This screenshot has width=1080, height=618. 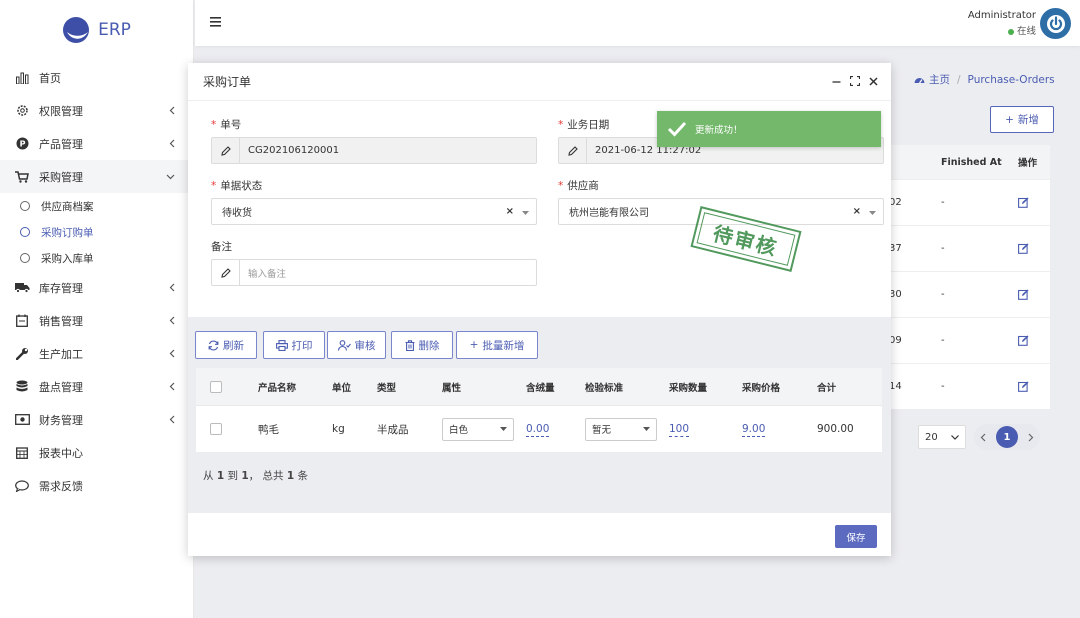 What do you see at coordinates (96, 143) in the screenshot?
I see `sidebar-item-products: P 产品管理` at bounding box center [96, 143].